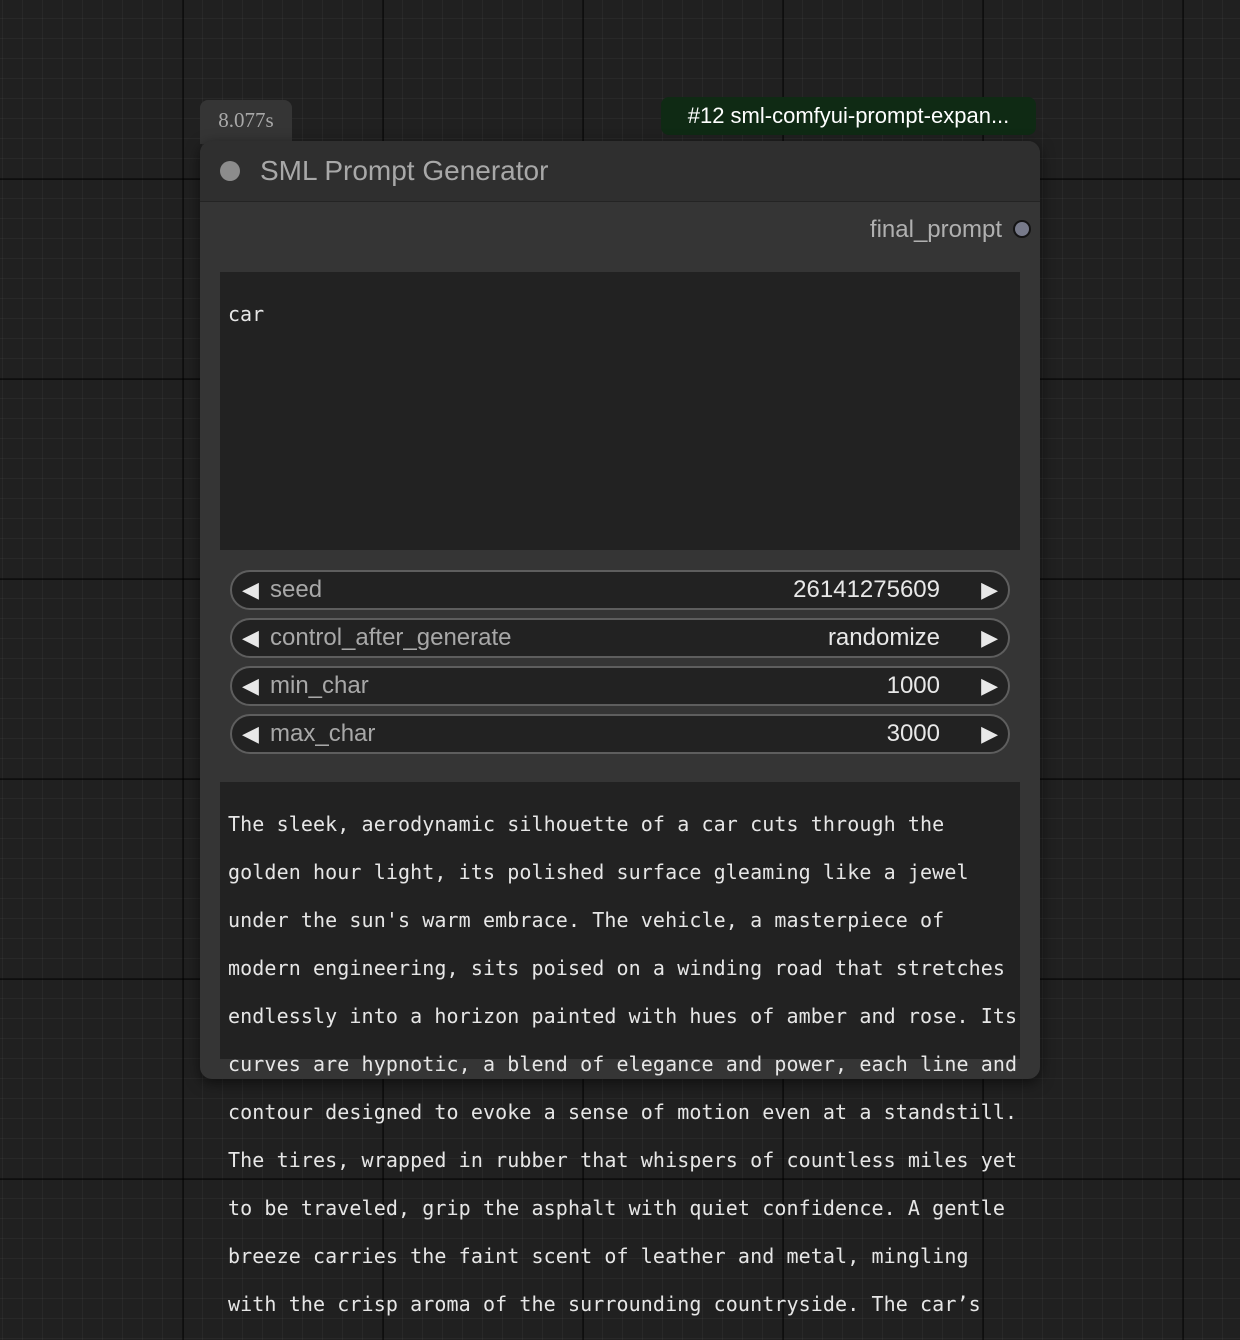 Image resolution: width=1240 pixels, height=1340 pixels. Describe the element at coordinates (913, 733) in the screenshot. I see `widget-value: 3000` at that location.